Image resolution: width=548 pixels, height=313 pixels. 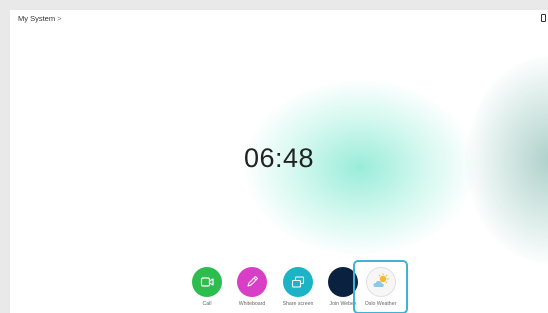 I want to click on partly-cloudy-icon, so click(x=380, y=282).